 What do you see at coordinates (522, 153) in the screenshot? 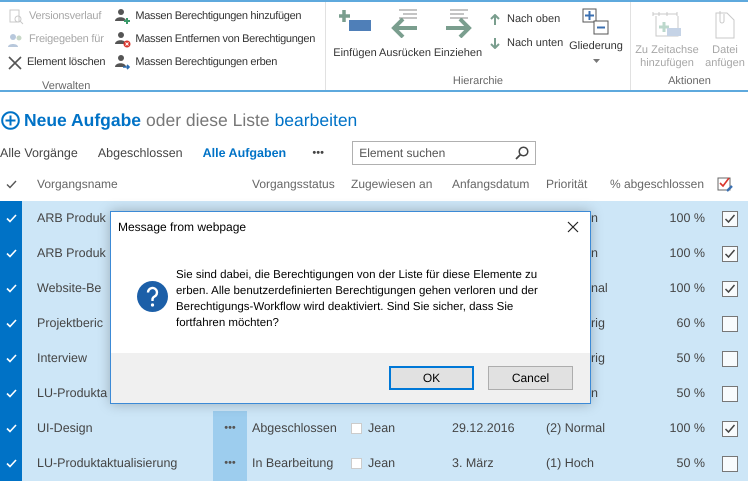
I see `search-icon` at bounding box center [522, 153].